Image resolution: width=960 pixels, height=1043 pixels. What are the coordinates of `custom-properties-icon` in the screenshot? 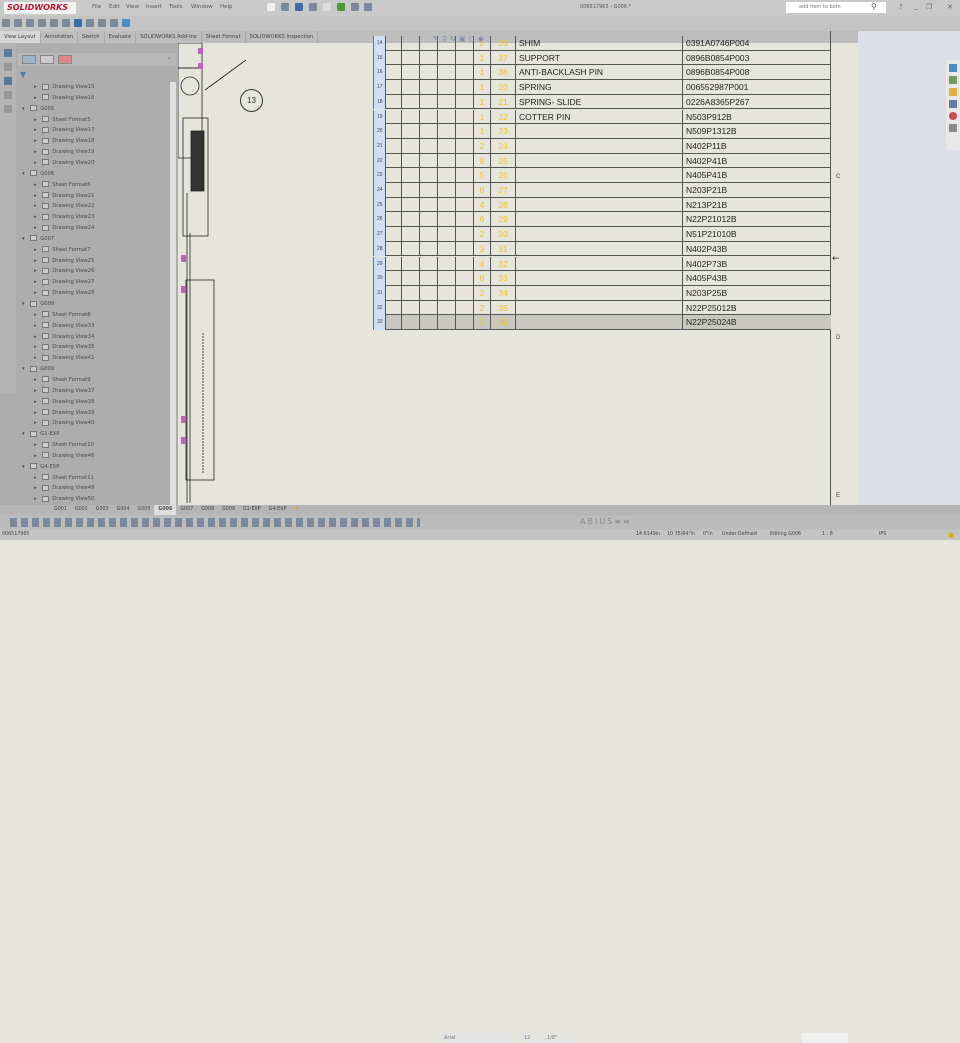 It's located at (953, 128).